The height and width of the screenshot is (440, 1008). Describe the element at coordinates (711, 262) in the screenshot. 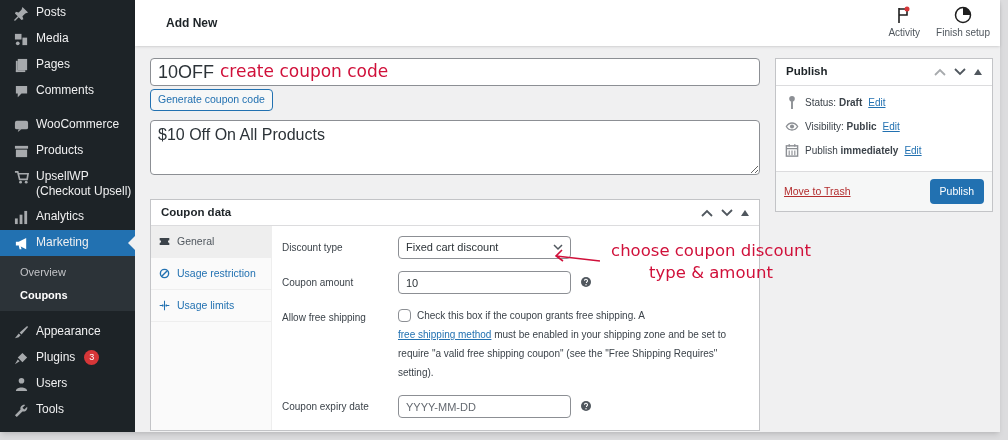

I see `annotation-text: choose coupon discount type & amount` at that location.